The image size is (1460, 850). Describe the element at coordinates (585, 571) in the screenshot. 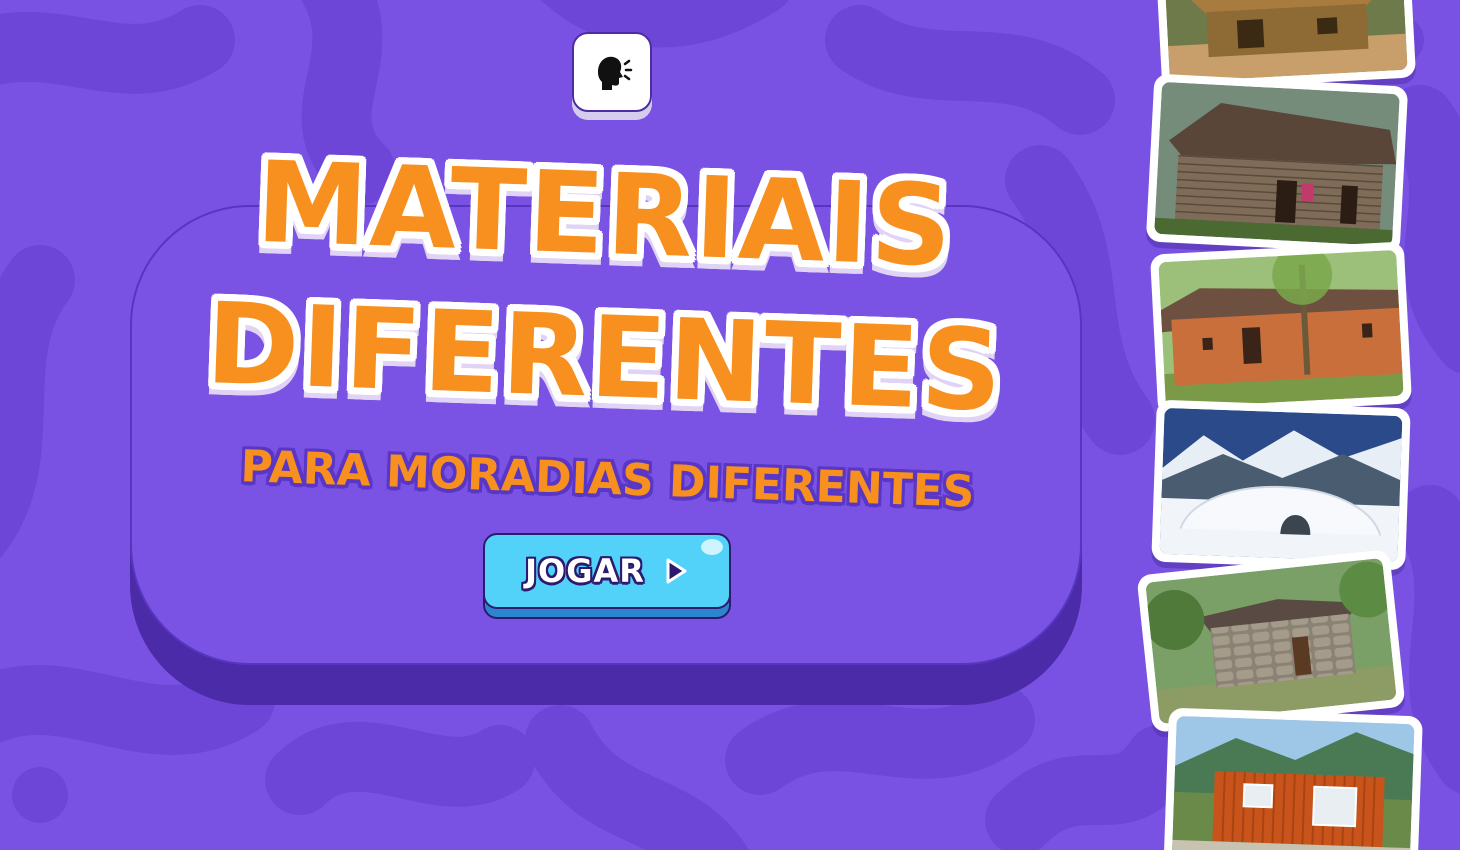

I see `play-button-label: JOGAR` at that location.